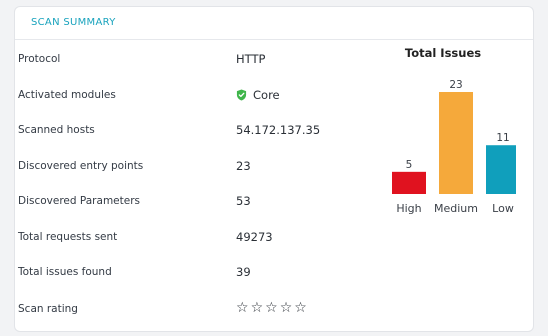 This screenshot has width=548, height=336. What do you see at coordinates (409, 182) in the screenshot?
I see `bar-high` at bounding box center [409, 182].